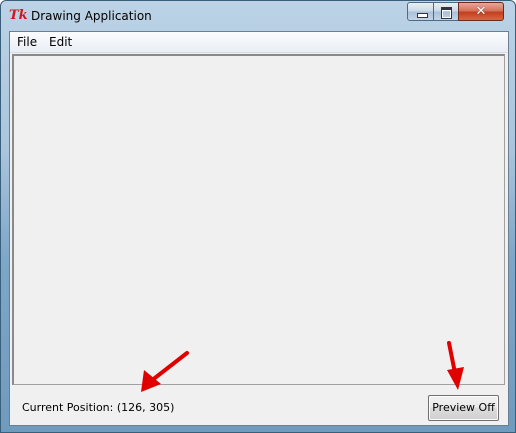 The image size is (516, 433). What do you see at coordinates (98, 407) in the screenshot?
I see `current-position-label: Current Position: (126, 305)` at bounding box center [98, 407].